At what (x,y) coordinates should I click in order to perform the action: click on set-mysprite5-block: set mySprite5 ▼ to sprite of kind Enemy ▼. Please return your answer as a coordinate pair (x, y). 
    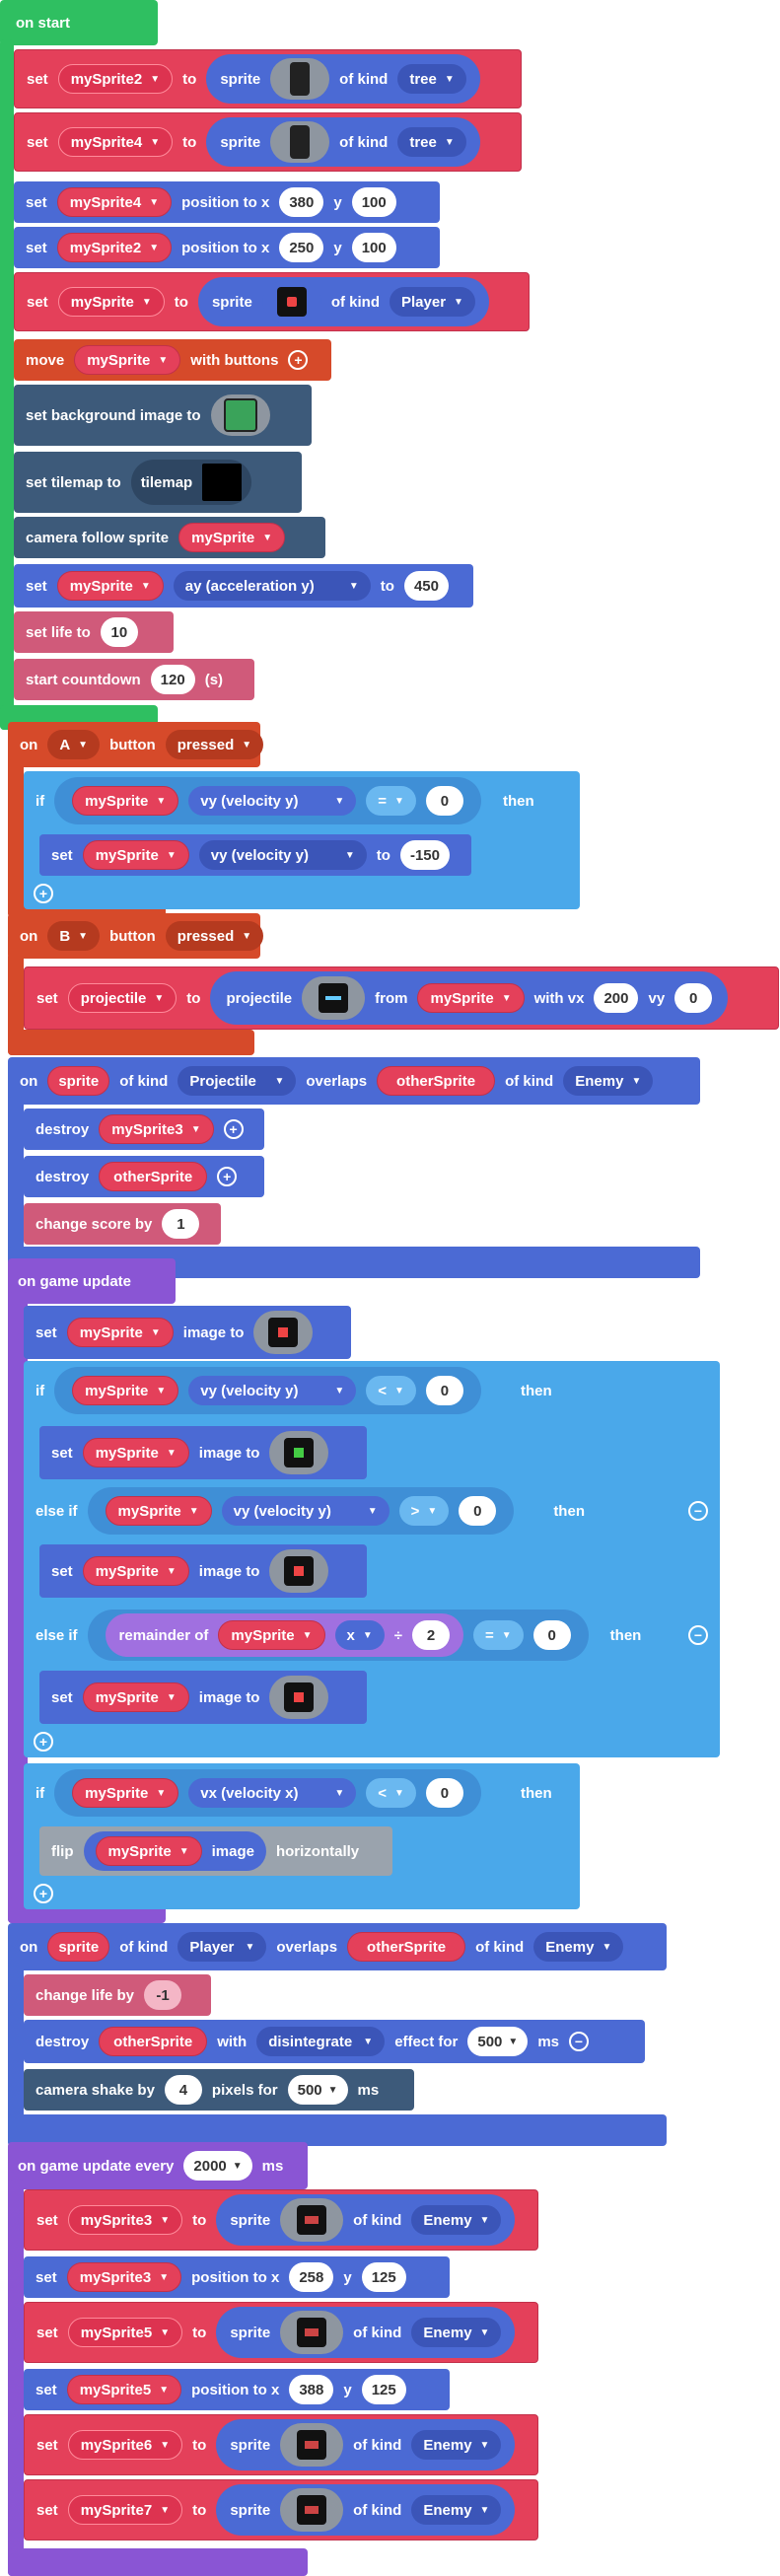
    Looking at the image, I should click on (281, 2332).